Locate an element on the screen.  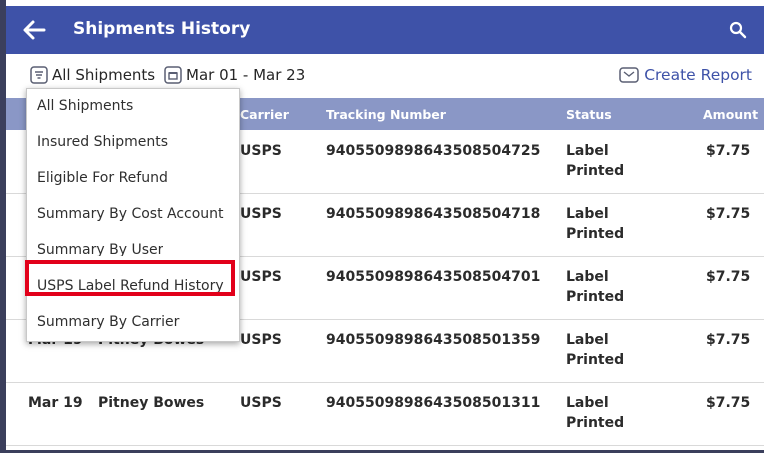
create-report-button: Create Report is located at coordinates (685, 75).